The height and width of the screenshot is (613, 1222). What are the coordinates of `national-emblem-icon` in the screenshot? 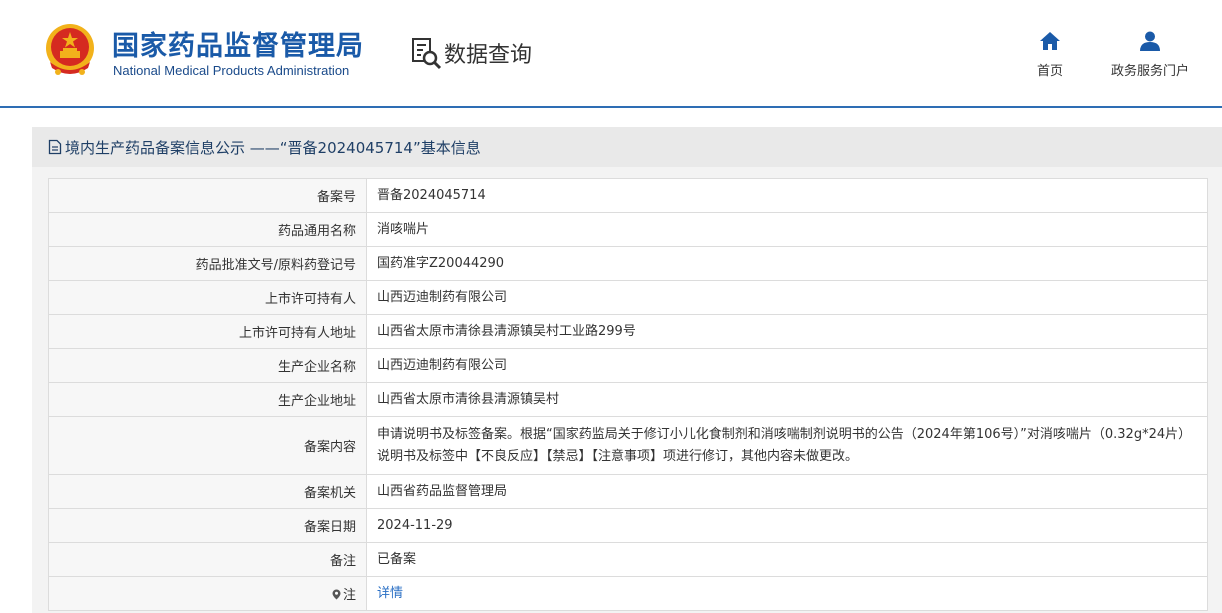 It's located at (70, 49).